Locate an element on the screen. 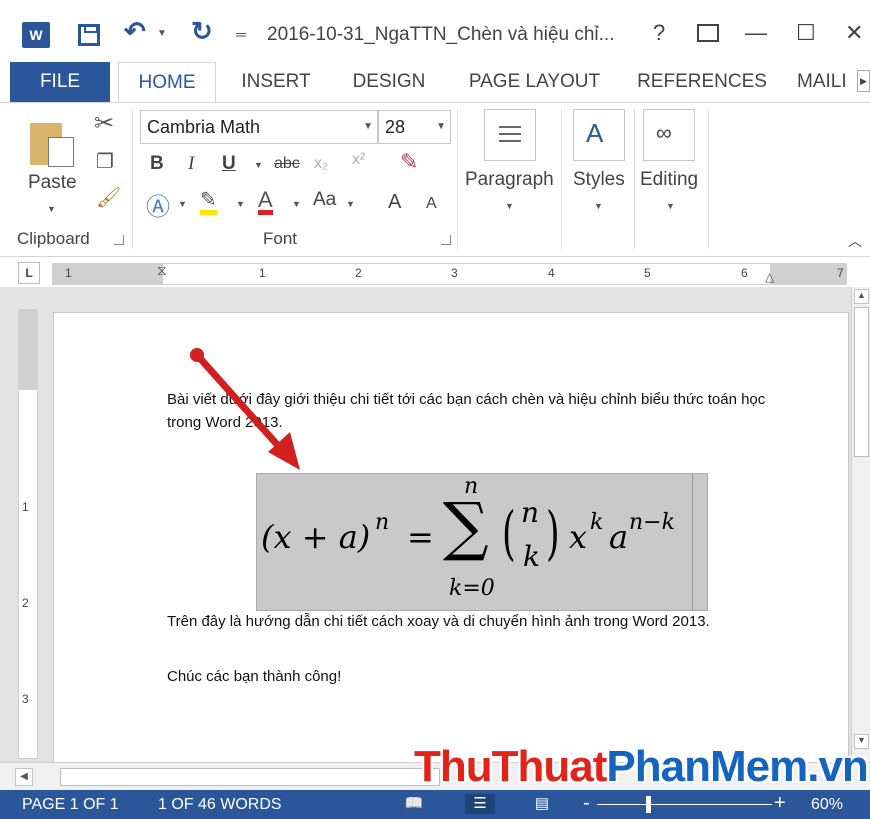  styles-icon: A is located at coordinates (599, 135).